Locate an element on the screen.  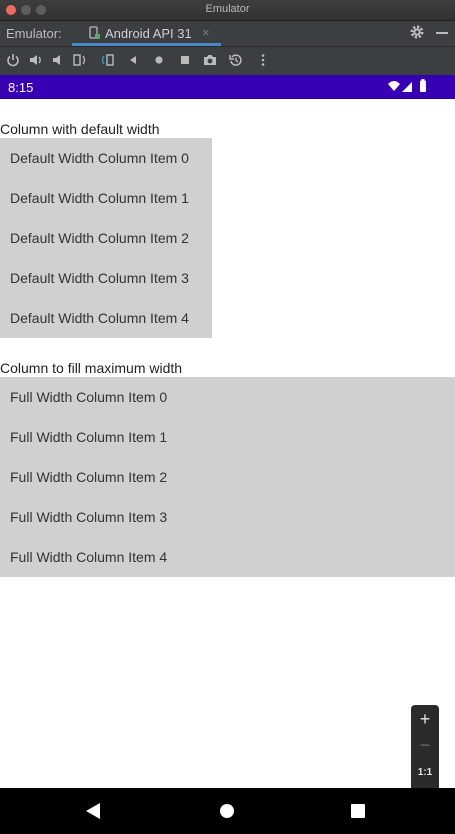
window-titlebar: Emulator is located at coordinates (227, 10).